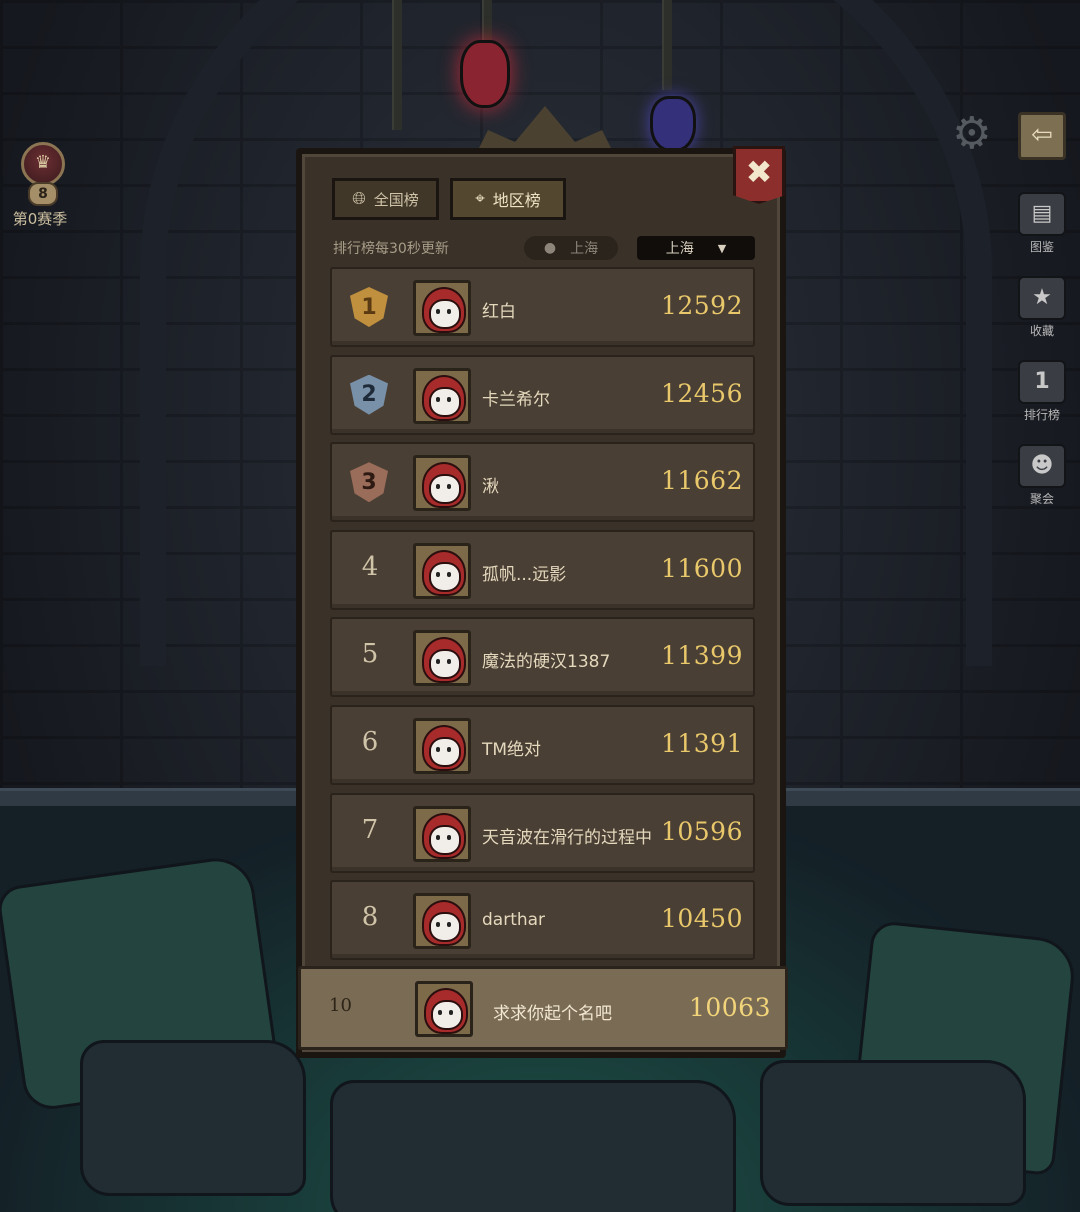  Describe the element at coordinates (550, 248) in the screenshot. I see `location-pin-icon: ●` at that location.